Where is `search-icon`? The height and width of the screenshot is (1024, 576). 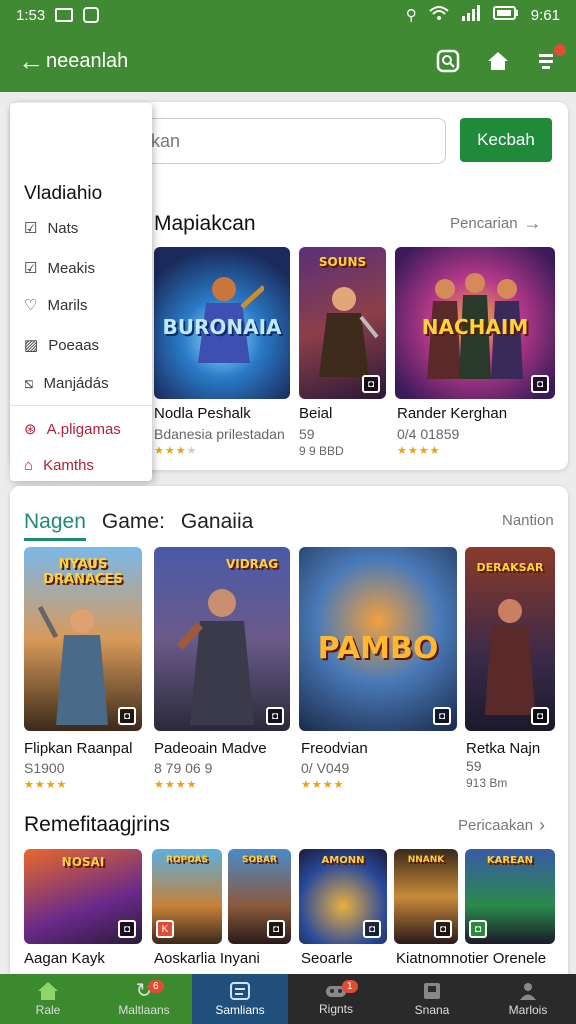
search-icon is located at coordinates (448, 61).